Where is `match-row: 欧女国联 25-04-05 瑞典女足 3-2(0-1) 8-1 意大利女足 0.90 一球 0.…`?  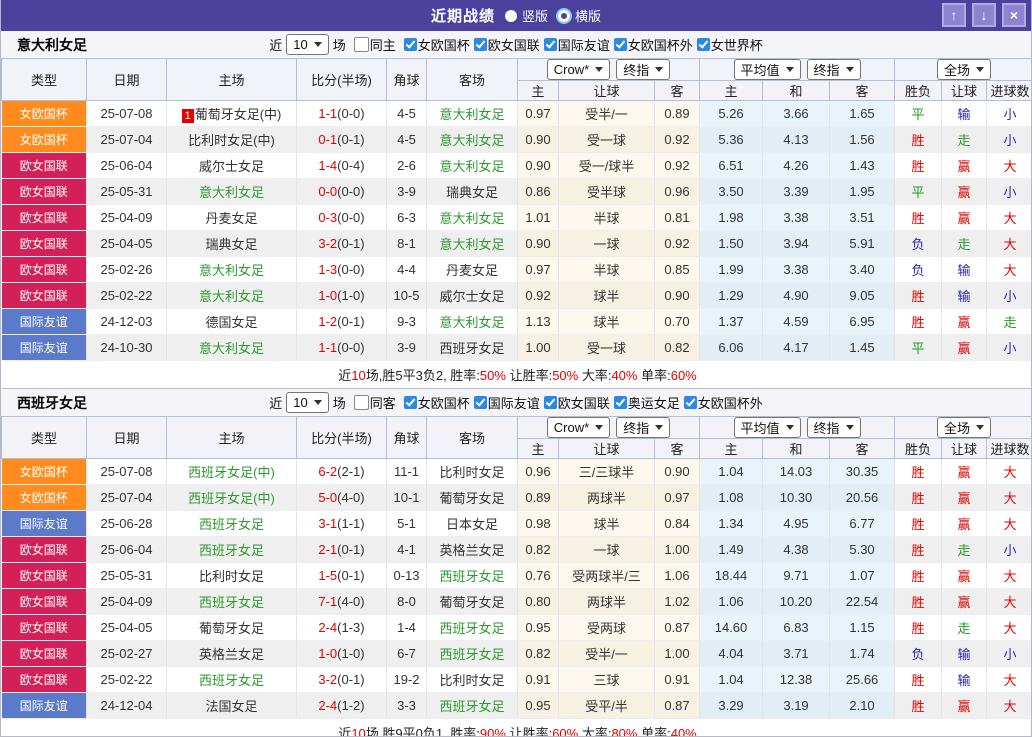 match-row: 欧女国联 25-04-05 瑞典女足 3-2(0-1) 8-1 意大利女足 0.90 一球 0.… is located at coordinates (516, 243).